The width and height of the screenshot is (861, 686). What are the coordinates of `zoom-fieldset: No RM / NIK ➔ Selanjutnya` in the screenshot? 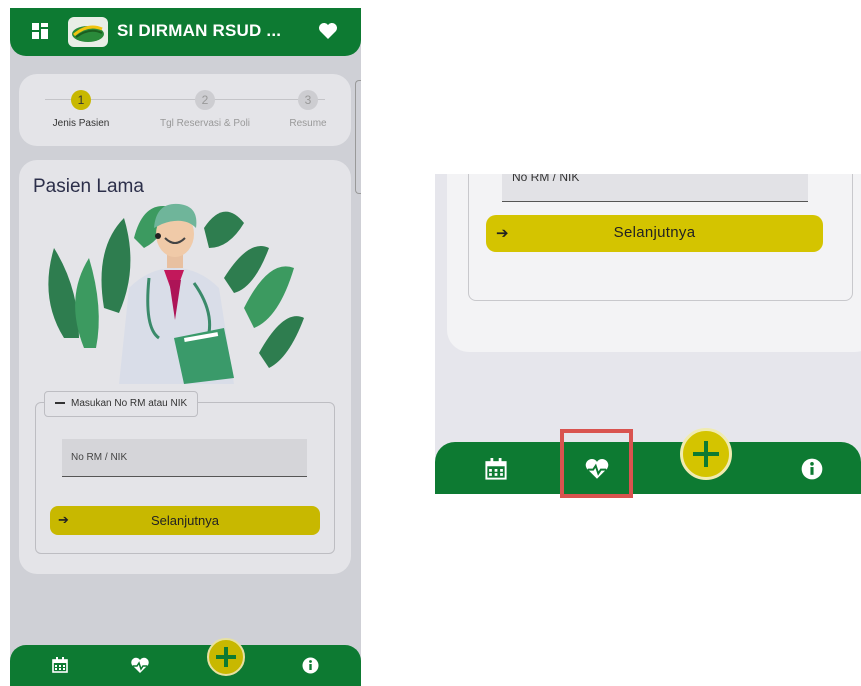 It's located at (660, 237).